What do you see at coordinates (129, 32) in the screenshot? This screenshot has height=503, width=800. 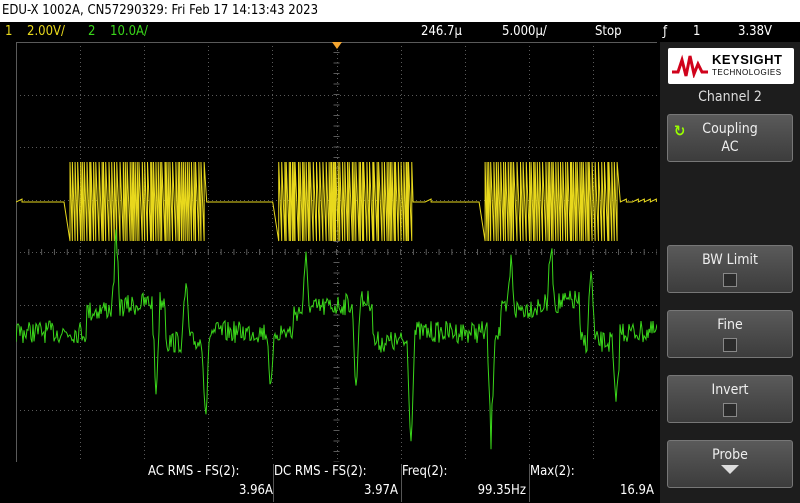 I see `ch2-scale: 10.0A/` at bounding box center [129, 32].